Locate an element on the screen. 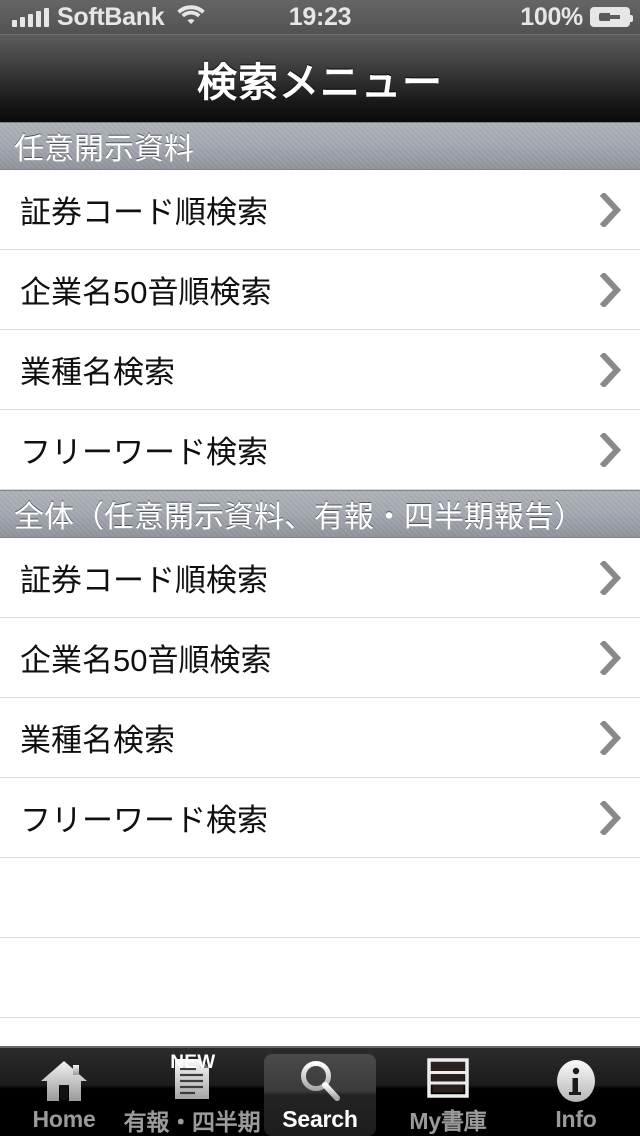 Image resolution: width=640 pixels, height=1136 pixels. status-bar: SoftBank 19:23 100% is located at coordinates (320, 17).